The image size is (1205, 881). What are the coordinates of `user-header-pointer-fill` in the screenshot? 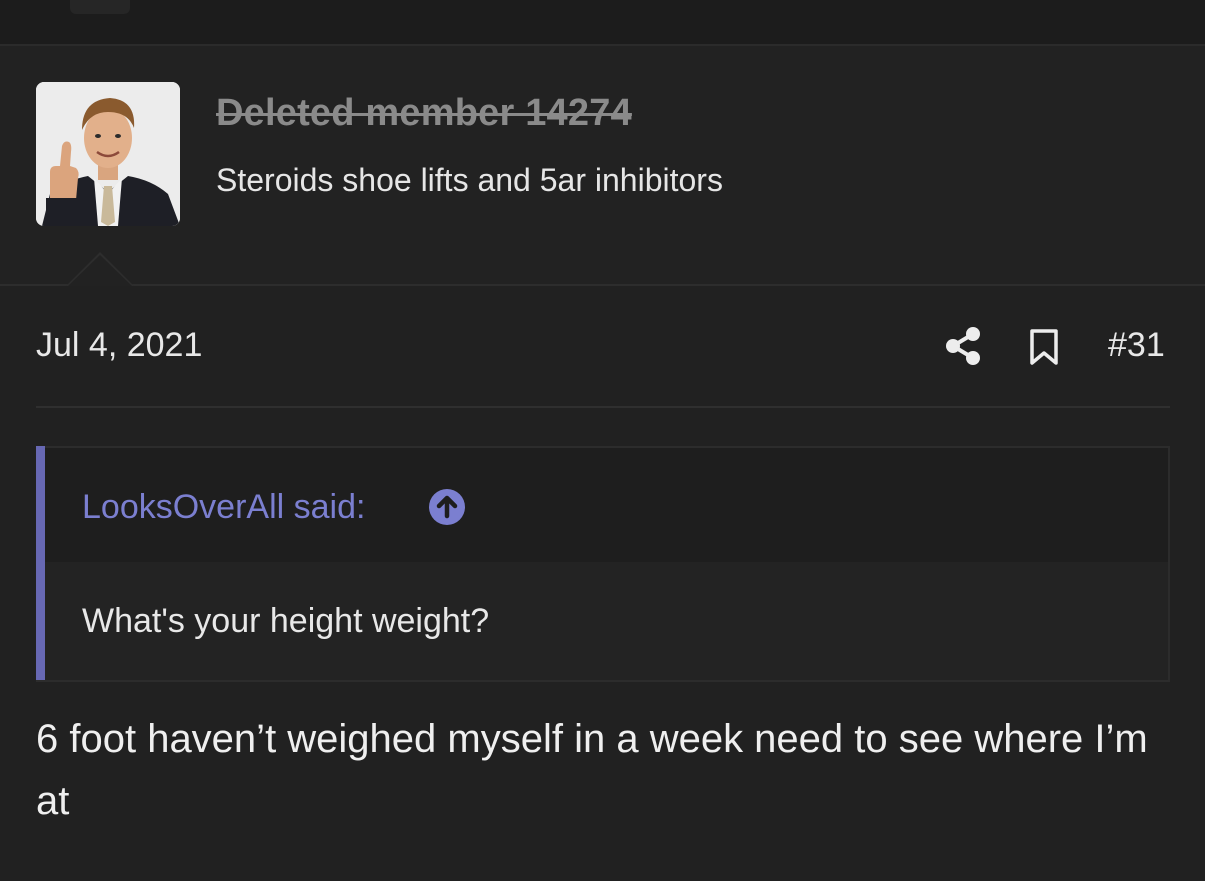 It's located at (100, 270).